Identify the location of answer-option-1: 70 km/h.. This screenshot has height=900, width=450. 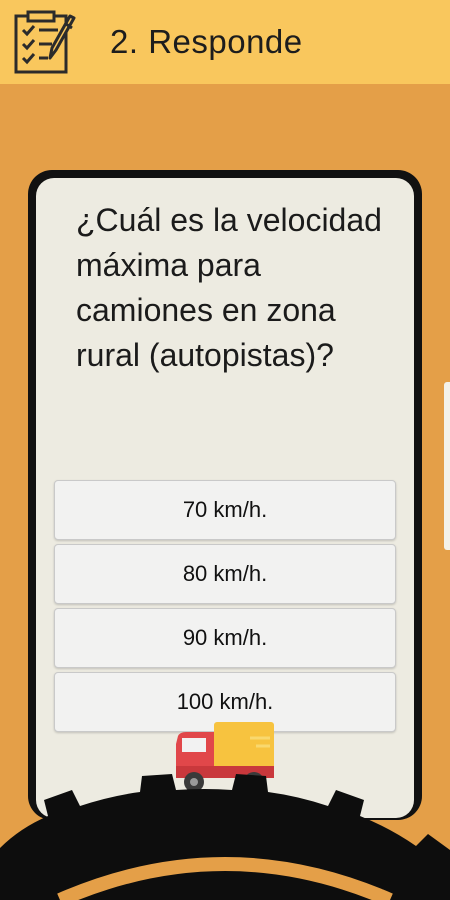
(225, 510).